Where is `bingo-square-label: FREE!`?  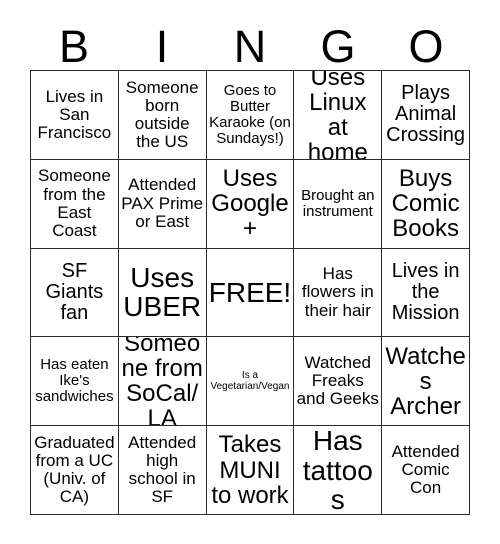
bingo-square-label: FREE! is located at coordinates (250, 292).